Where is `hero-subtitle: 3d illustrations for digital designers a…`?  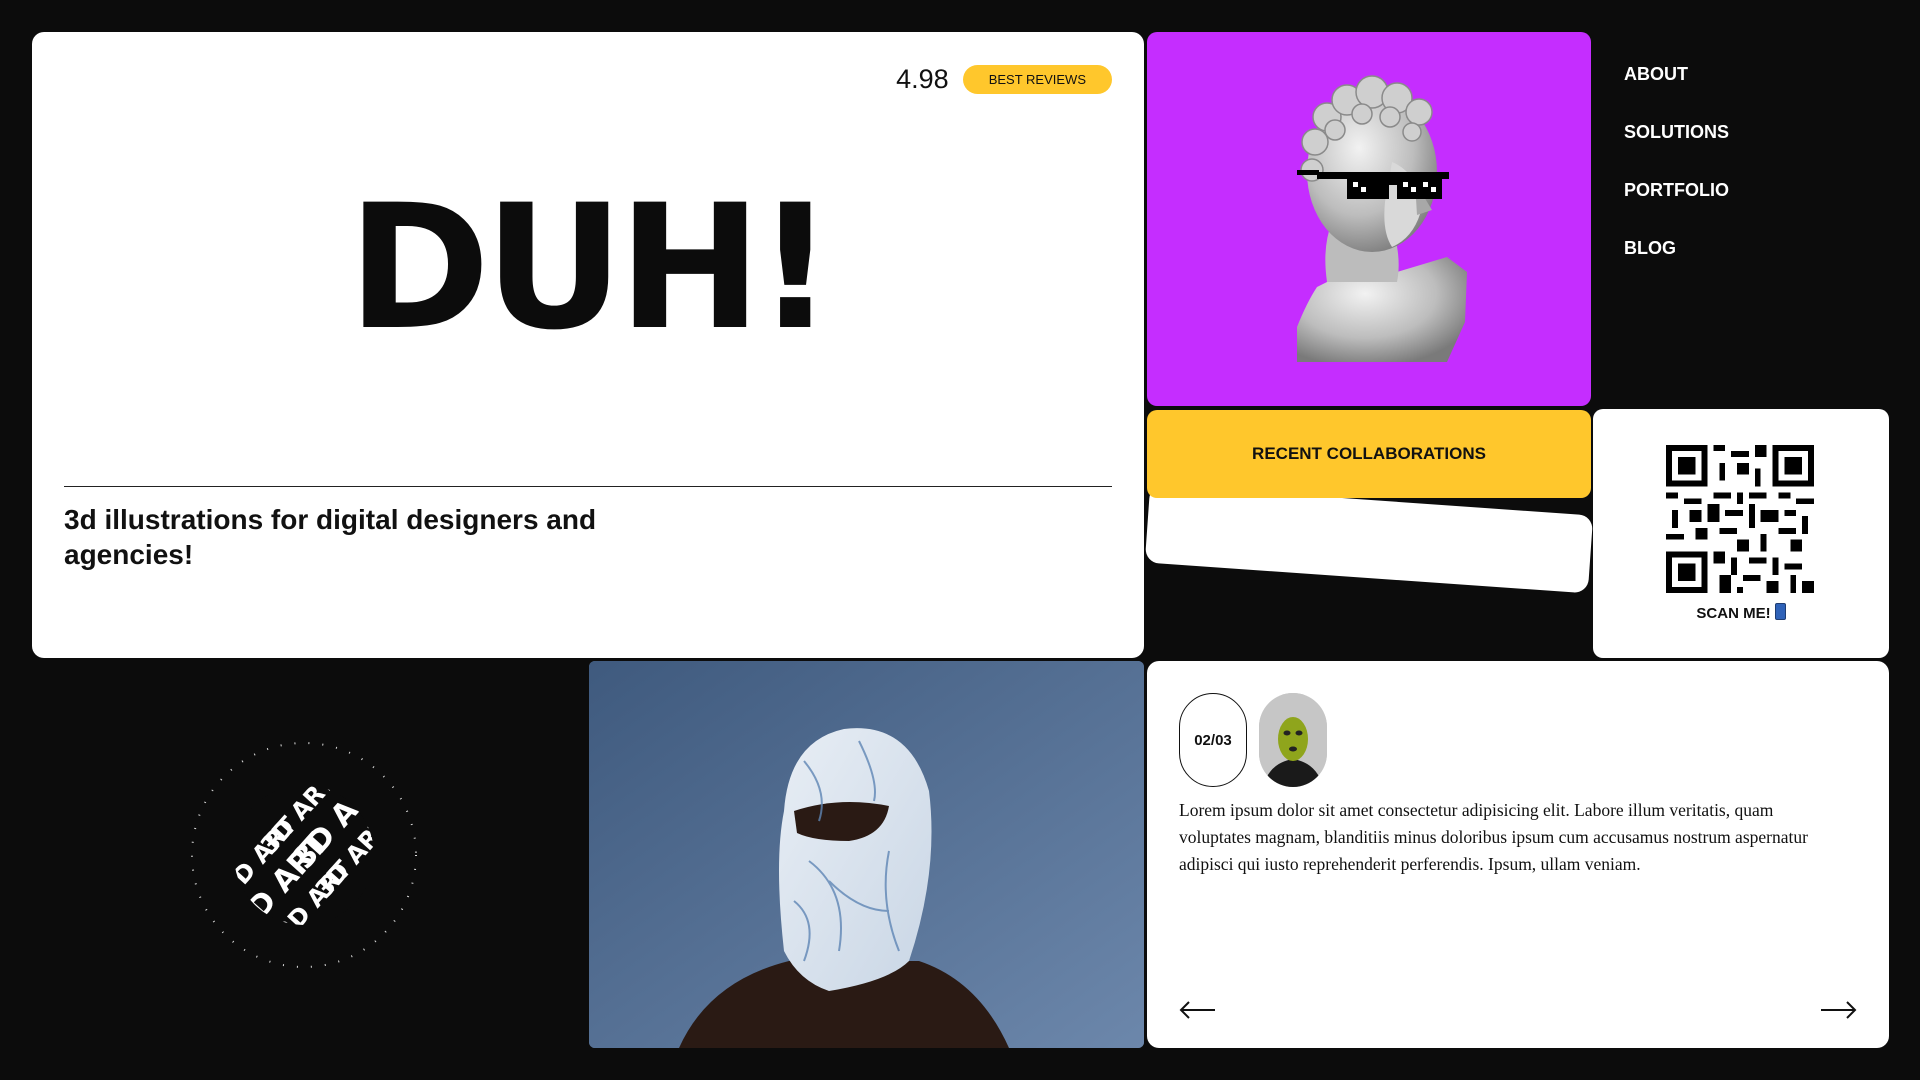
hero-subtitle: 3d illustrations for digital designers a… is located at coordinates (330, 537).